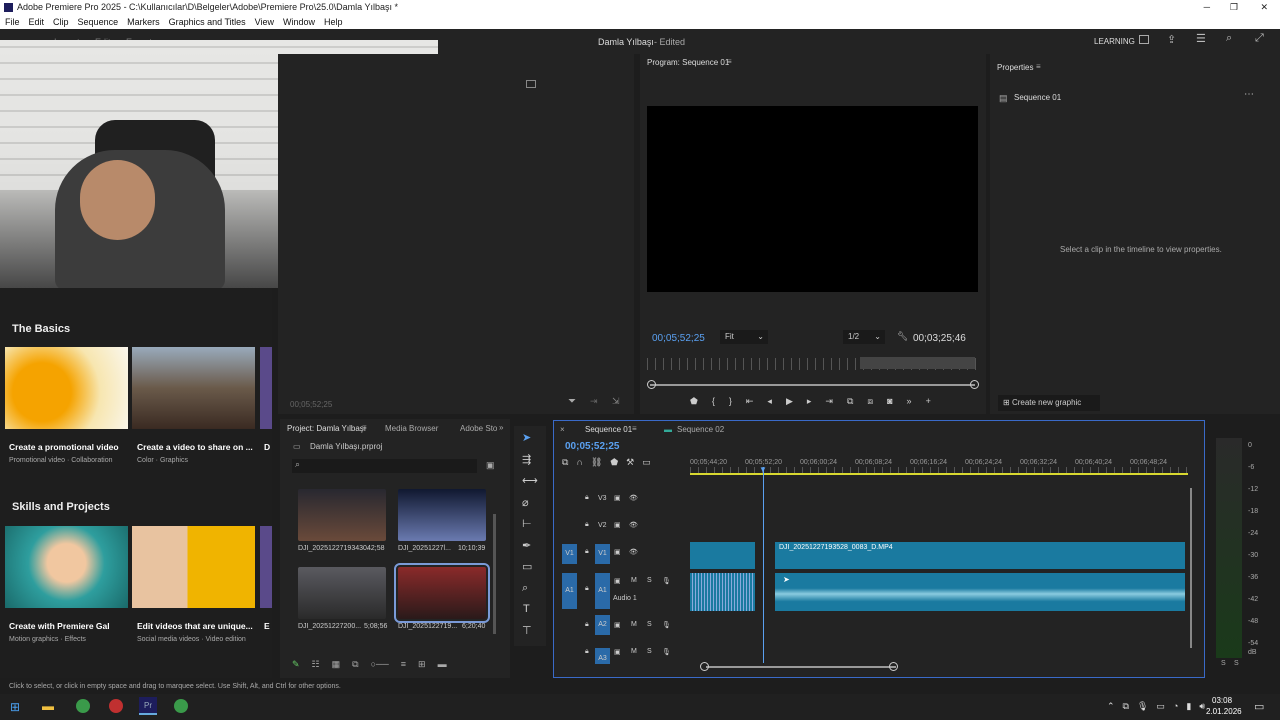  What do you see at coordinates (744, 337) in the screenshot?
I see `fit-select: Fit ⌄` at bounding box center [744, 337].